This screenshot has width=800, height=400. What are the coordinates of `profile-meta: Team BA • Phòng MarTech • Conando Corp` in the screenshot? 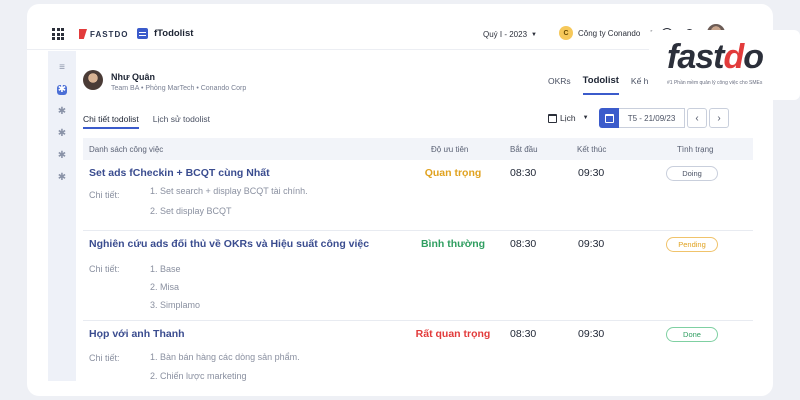 It's located at (179, 88).